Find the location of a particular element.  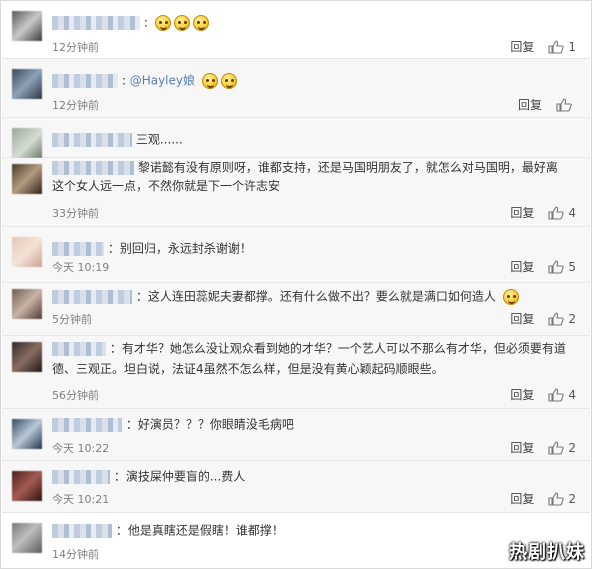

comment-text-cont: 德、三观正。坦白说，法证4虽然不怎么样，但是没有黄心颖起码顺眼些。 is located at coordinates (248, 369).